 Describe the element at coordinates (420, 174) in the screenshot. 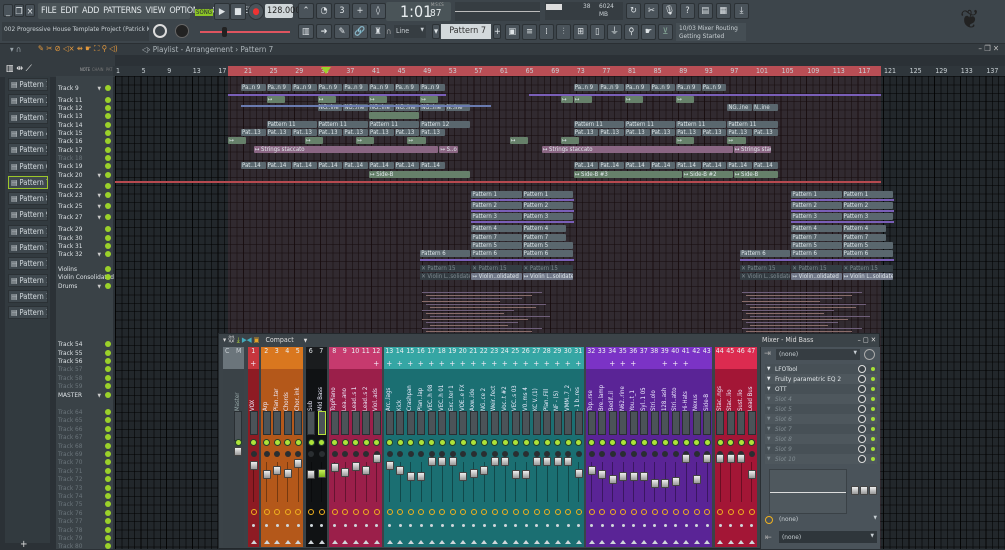

I see `playlist-clip: ↦ Side-B` at that location.